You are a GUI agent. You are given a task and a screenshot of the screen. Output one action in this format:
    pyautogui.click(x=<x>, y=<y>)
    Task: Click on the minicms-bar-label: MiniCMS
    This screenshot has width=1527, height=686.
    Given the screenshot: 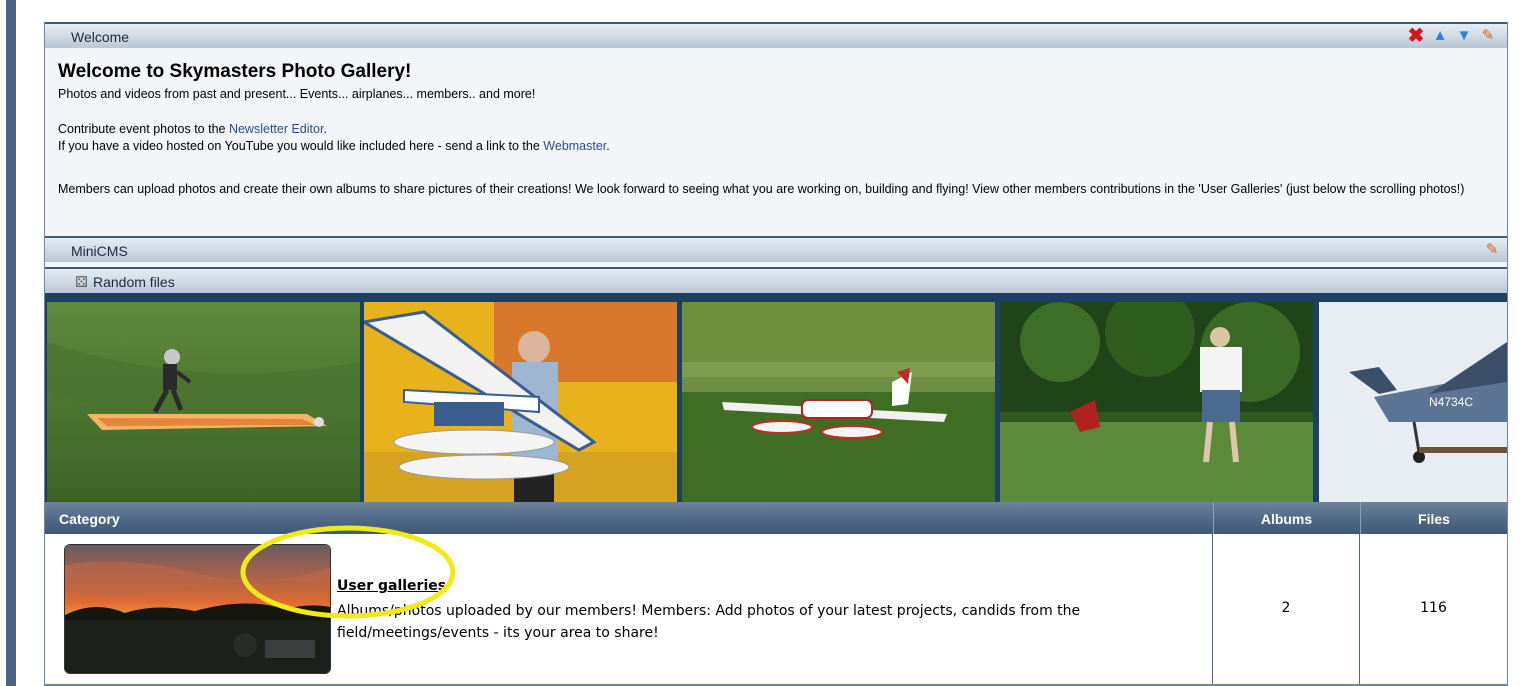 What is the action you would take?
    pyautogui.click(x=99, y=251)
    